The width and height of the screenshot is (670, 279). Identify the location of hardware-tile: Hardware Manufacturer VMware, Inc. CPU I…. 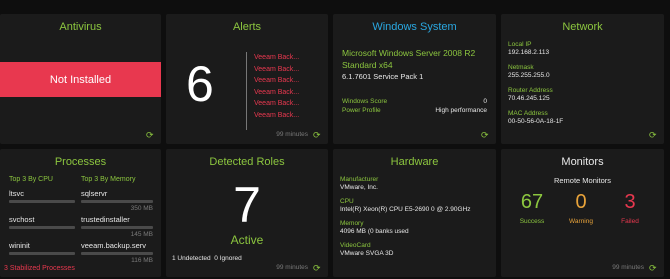
(414, 213).